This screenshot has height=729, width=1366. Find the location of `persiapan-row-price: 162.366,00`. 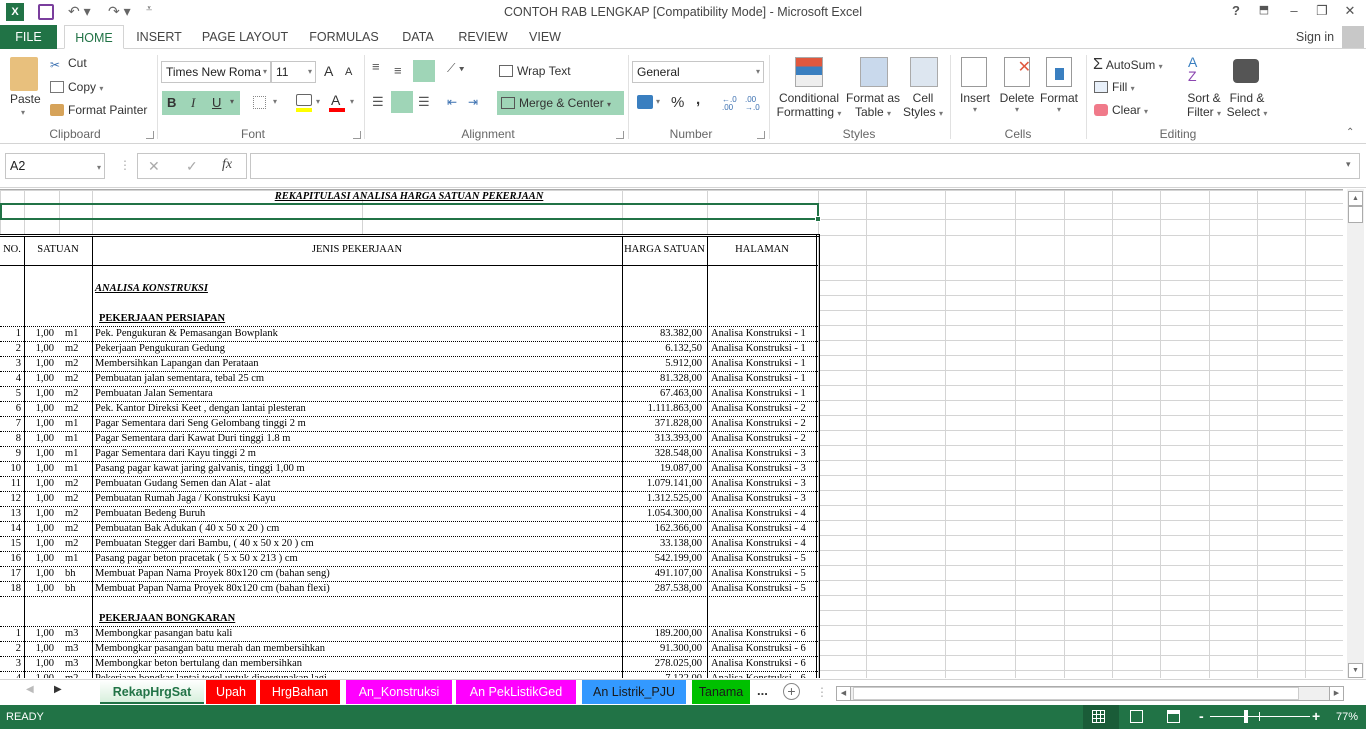

persiapan-row-price: 162.366,00 is located at coordinates (662, 528).